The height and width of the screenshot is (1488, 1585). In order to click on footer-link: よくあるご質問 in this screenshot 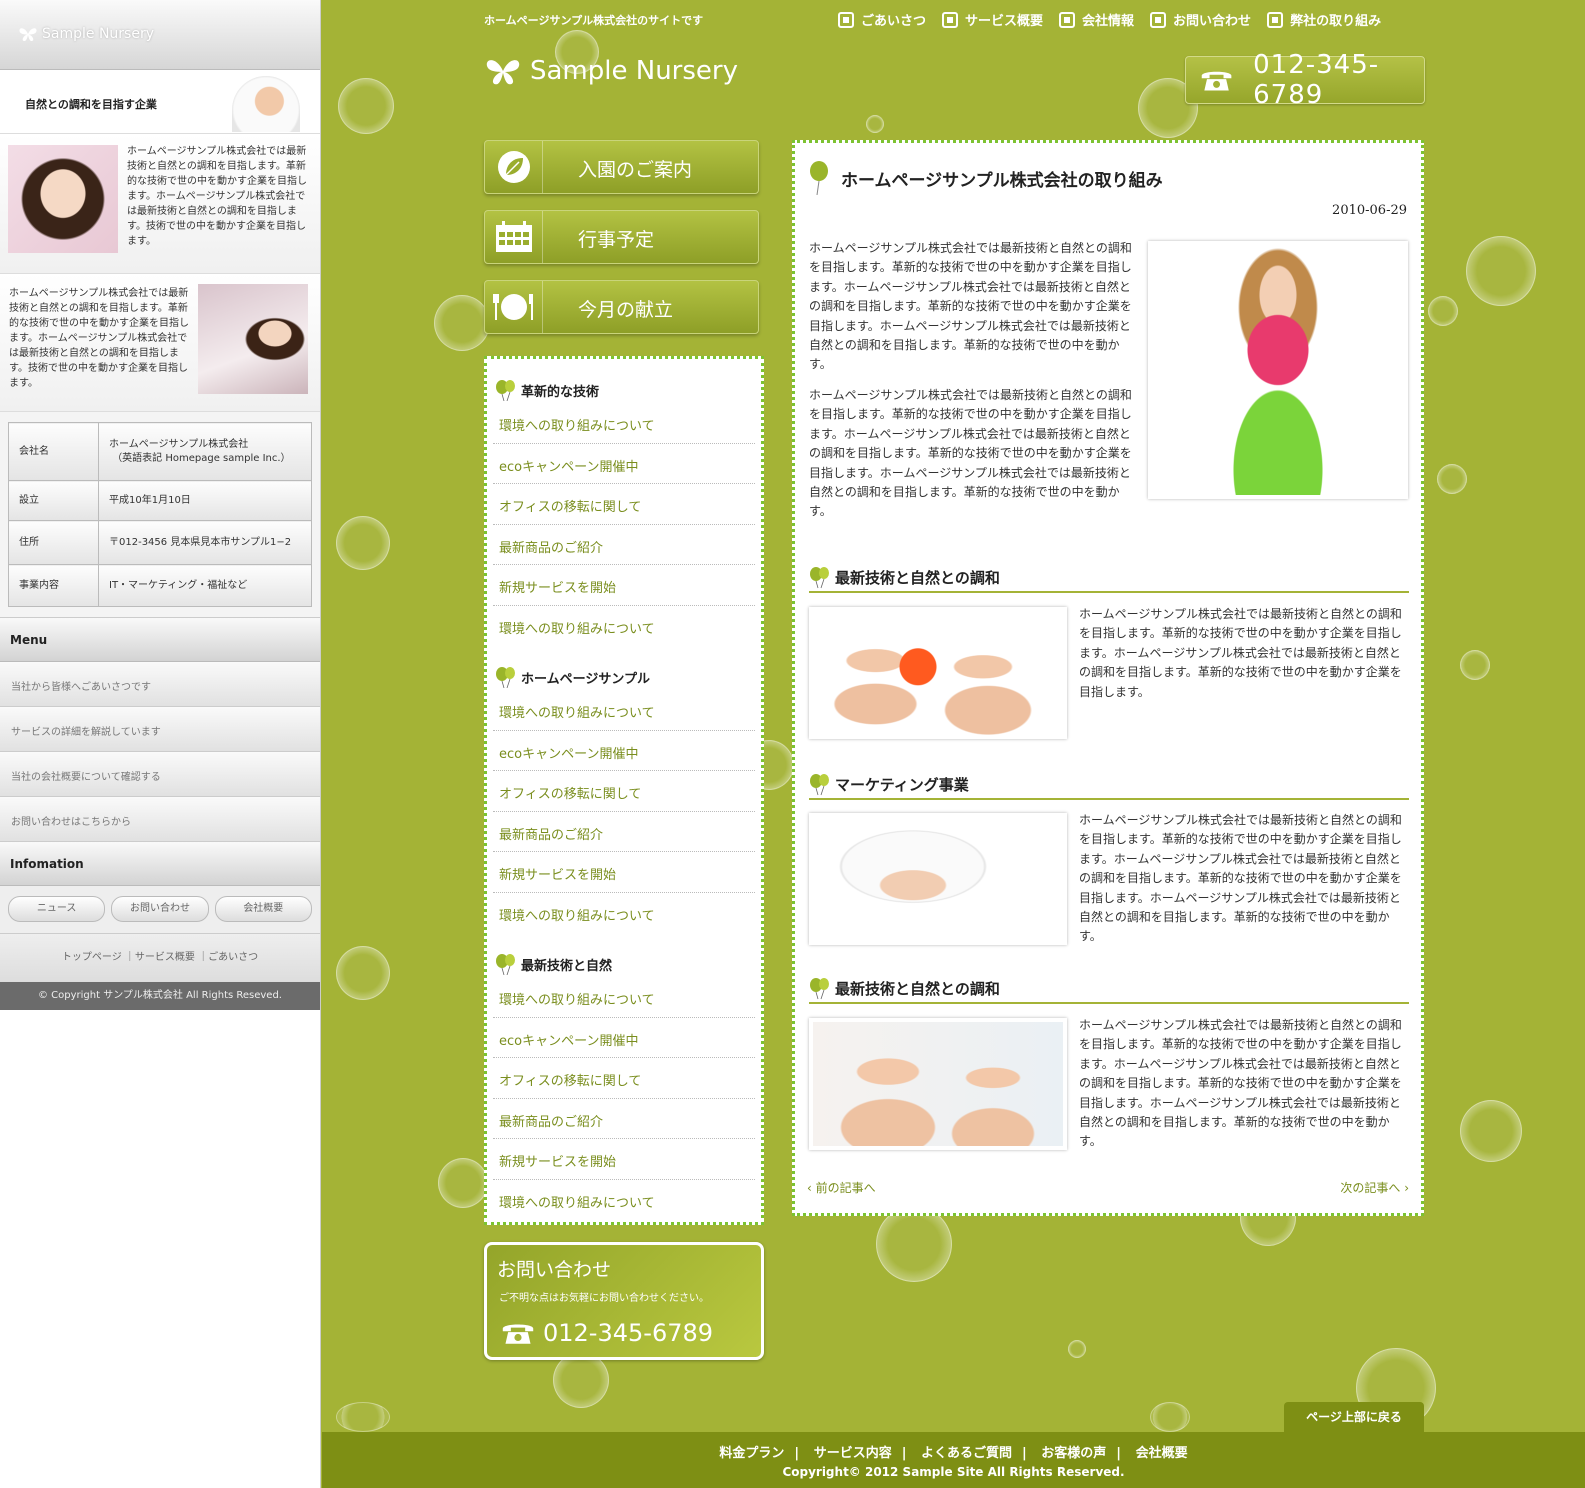, I will do `click(966, 1453)`.